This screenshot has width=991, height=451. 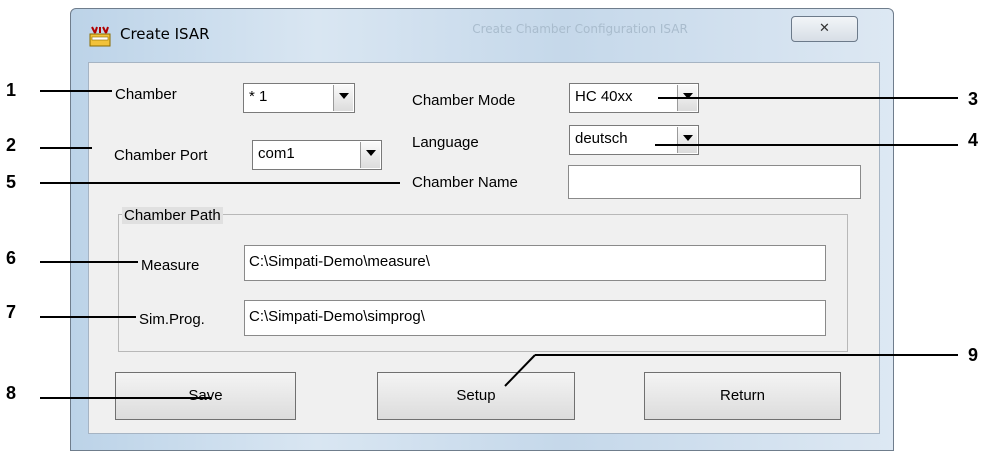 I want to click on setup-button: Setup, so click(x=476, y=396).